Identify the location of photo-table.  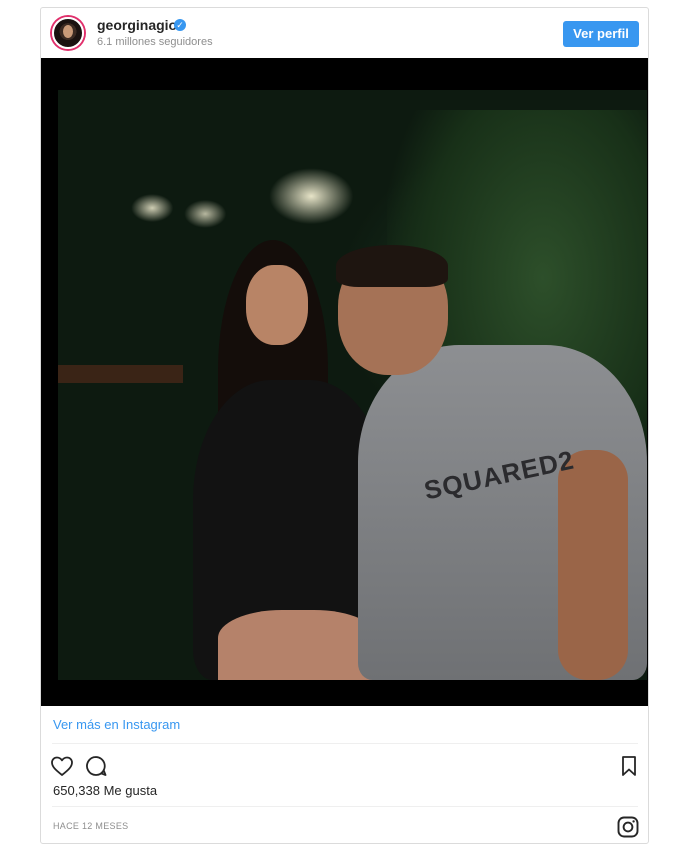
(120, 374).